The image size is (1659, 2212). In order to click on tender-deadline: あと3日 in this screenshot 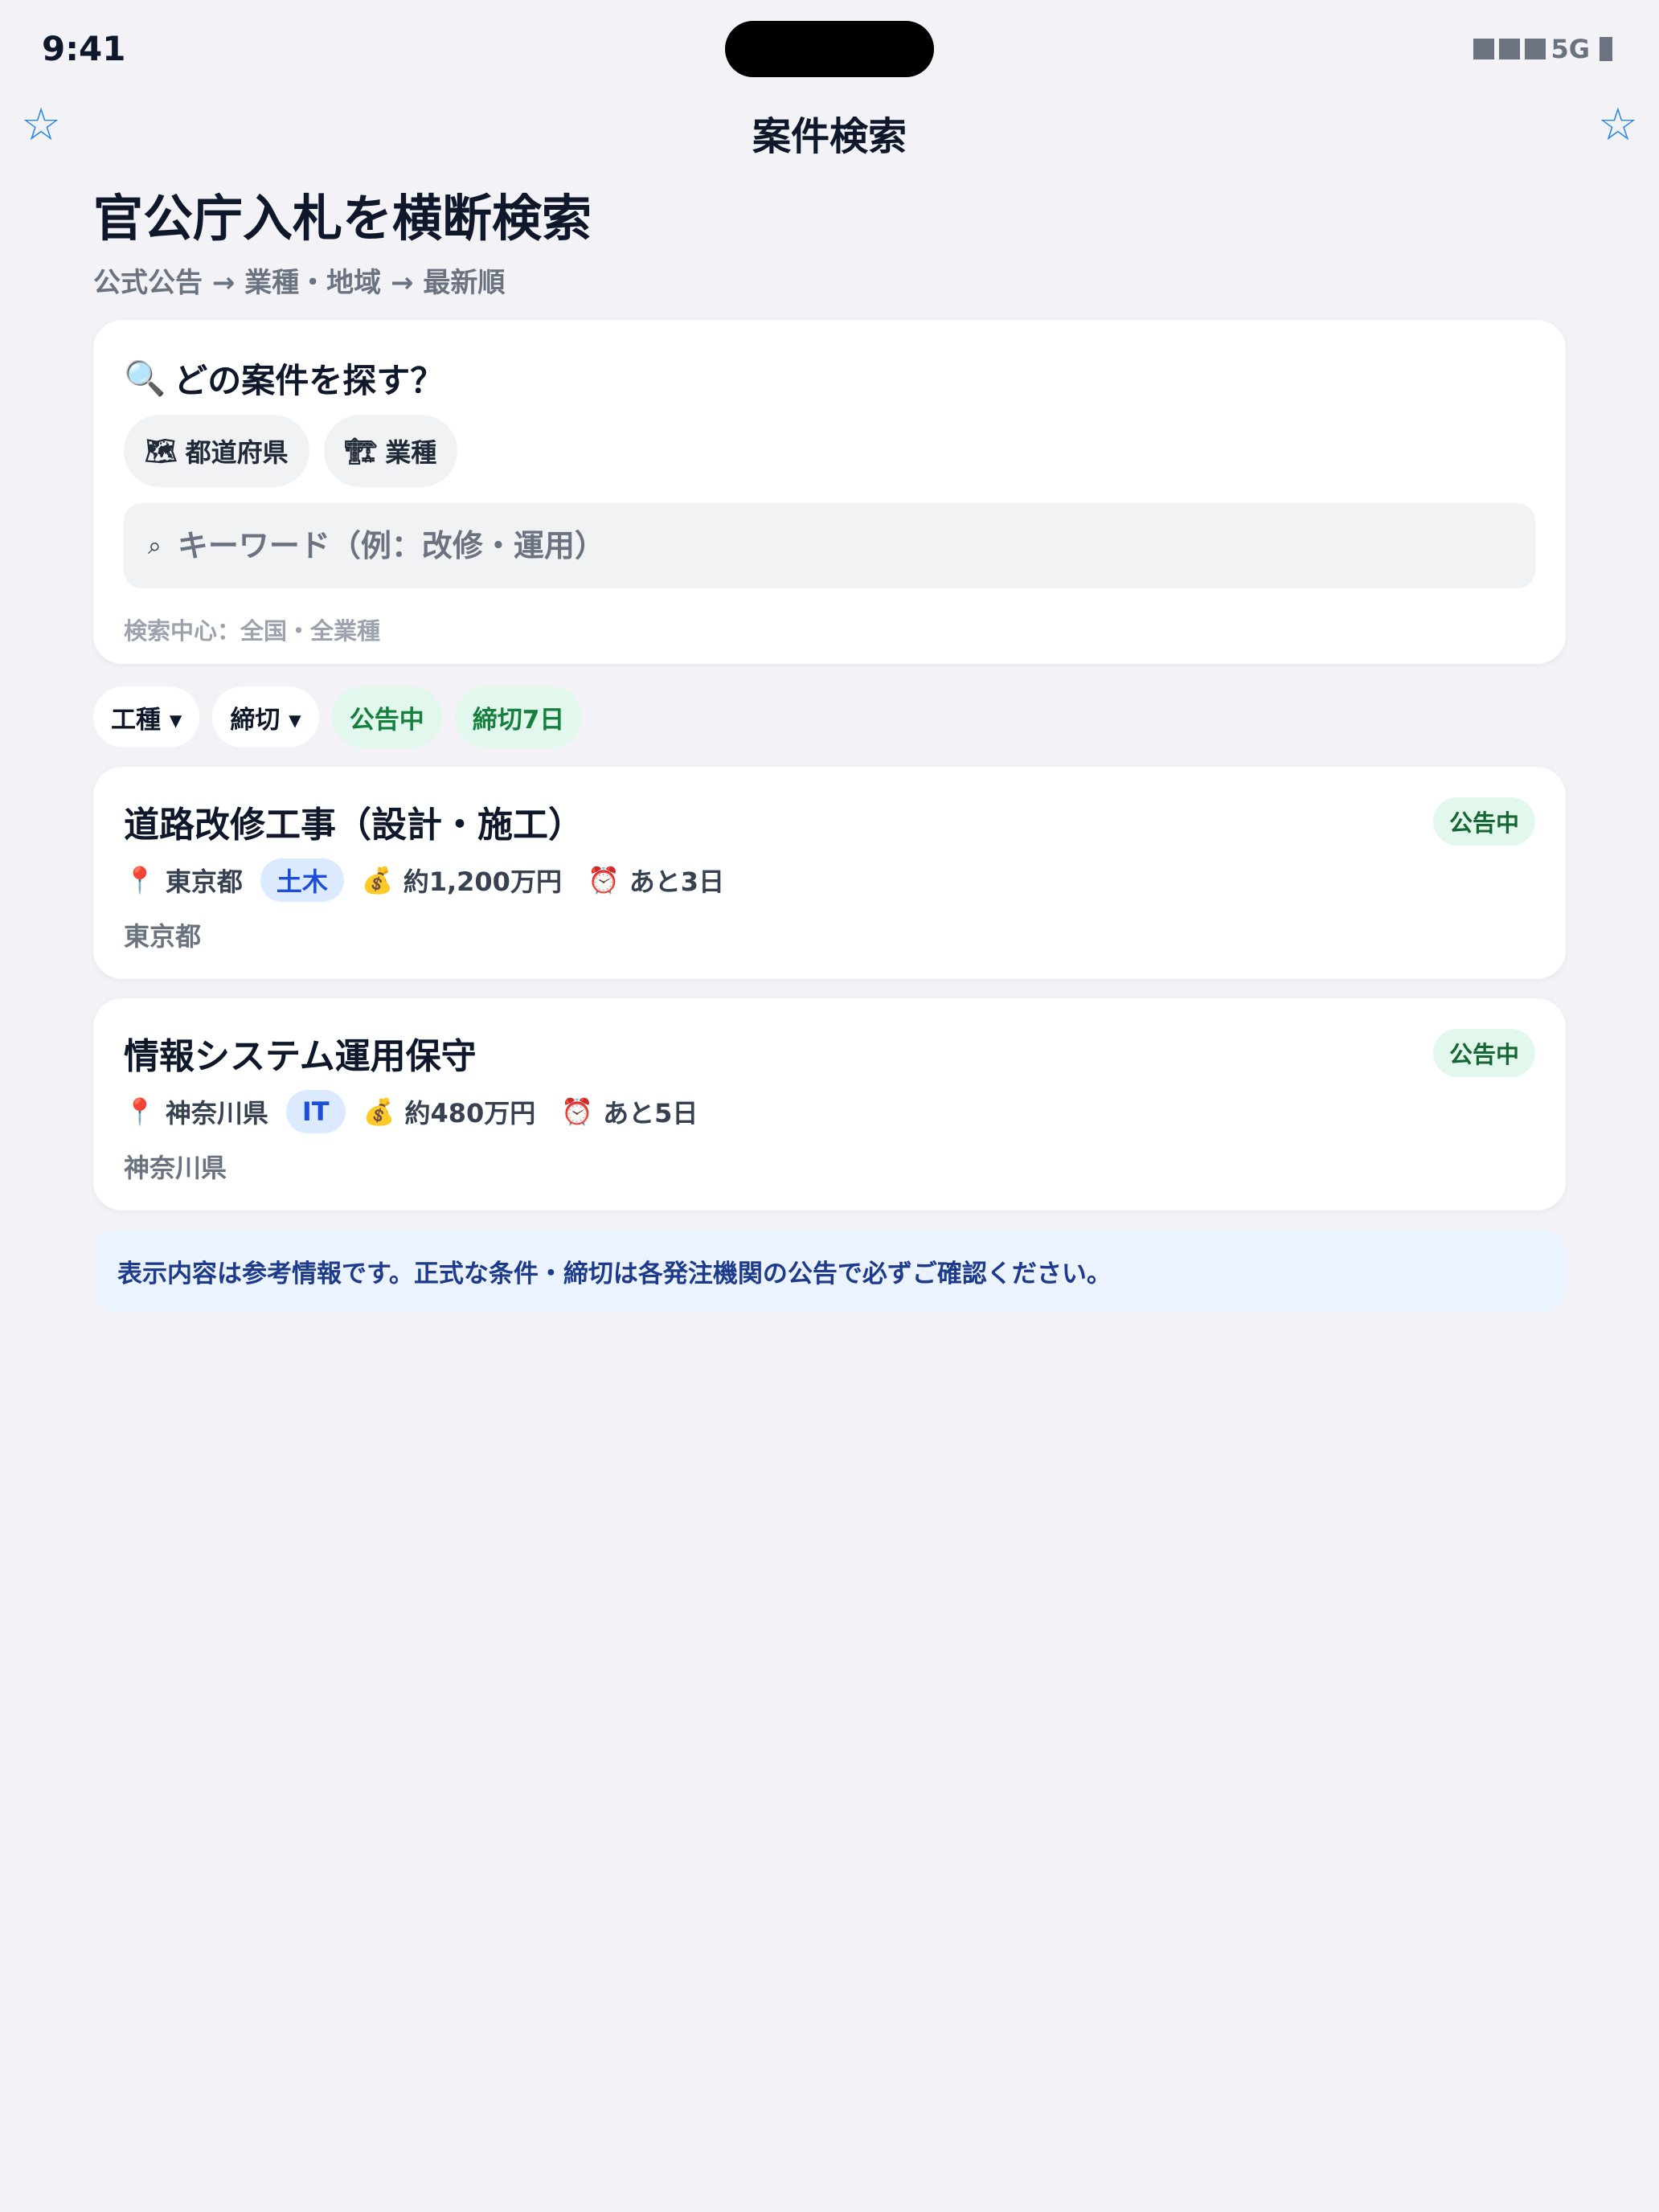, I will do `click(677, 882)`.